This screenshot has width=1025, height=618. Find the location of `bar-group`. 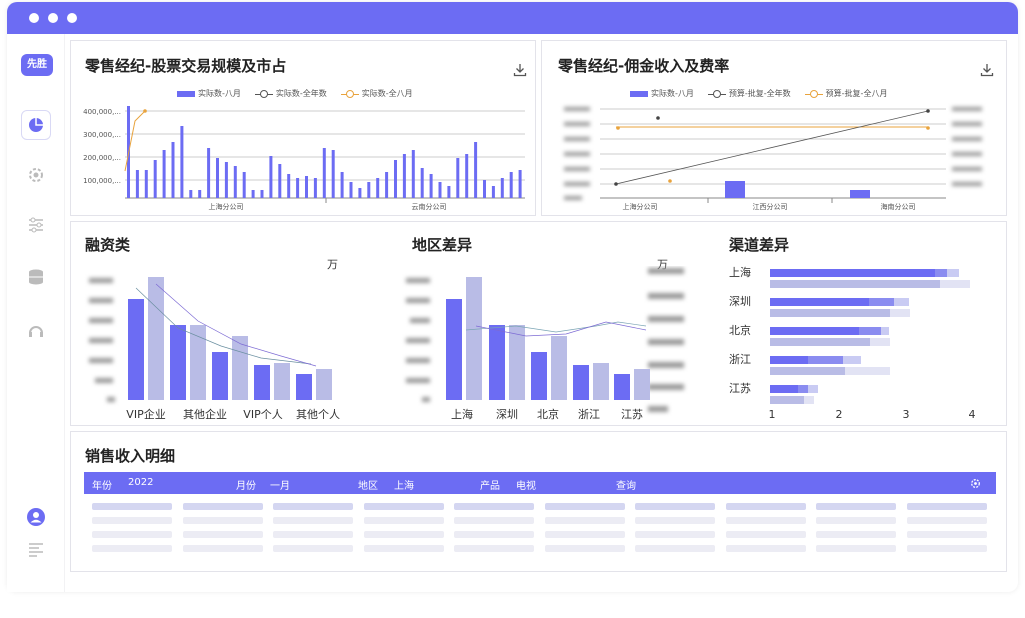

bar-group is located at coordinates (870, 336).